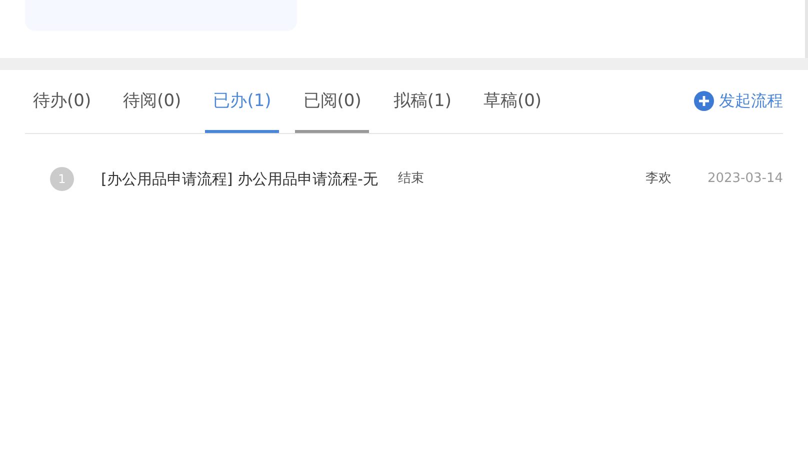  I want to click on tab: 已办(1), so click(242, 101).